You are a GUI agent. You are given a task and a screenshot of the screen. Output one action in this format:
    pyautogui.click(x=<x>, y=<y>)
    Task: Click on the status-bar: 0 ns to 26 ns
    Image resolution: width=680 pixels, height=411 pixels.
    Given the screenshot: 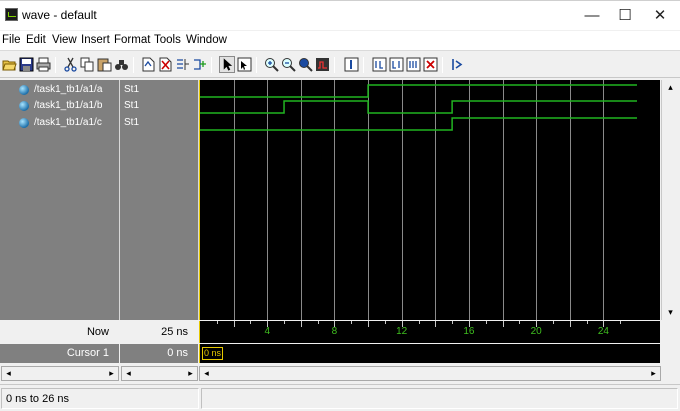 What is the action you would take?
    pyautogui.click(x=340, y=397)
    